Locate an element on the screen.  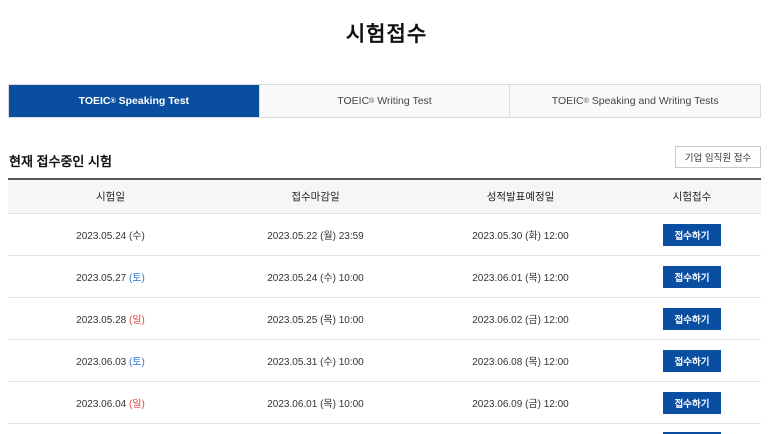
test-date: 2023.05.24 is located at coordinates (102, 236).